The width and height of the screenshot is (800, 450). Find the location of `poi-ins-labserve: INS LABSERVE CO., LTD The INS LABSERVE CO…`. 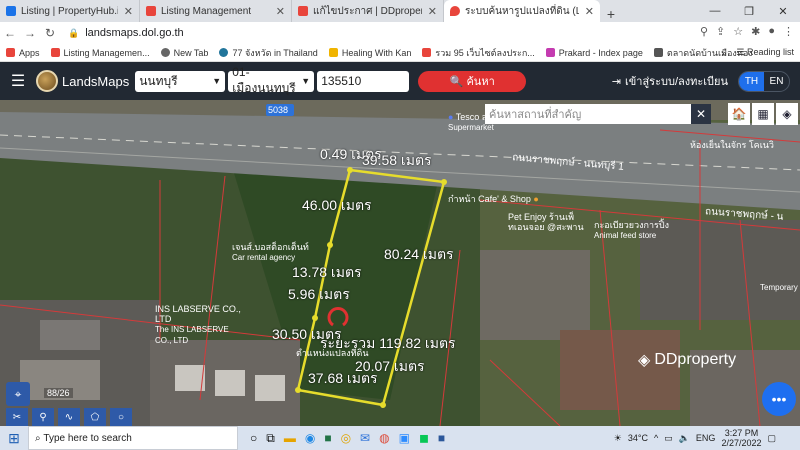

poi-ins-labserve: INS LABSERVE CO., LTD The INS LABSERVE CO… is located at coordinates (200, 325).